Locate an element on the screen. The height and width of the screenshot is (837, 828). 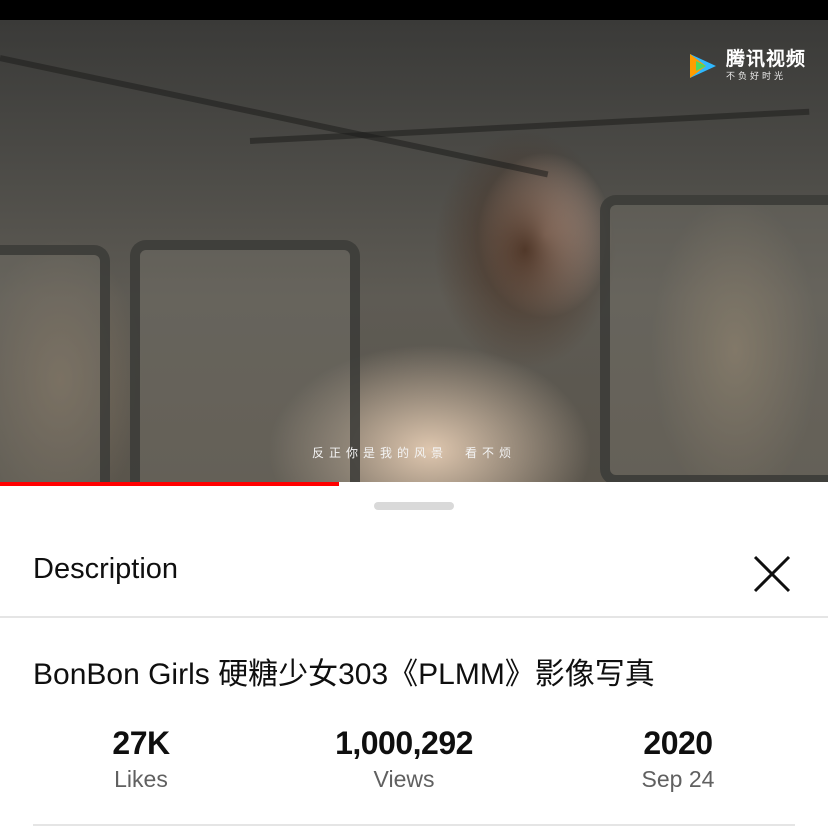
scene-beam is located at coordinates (274, 116).